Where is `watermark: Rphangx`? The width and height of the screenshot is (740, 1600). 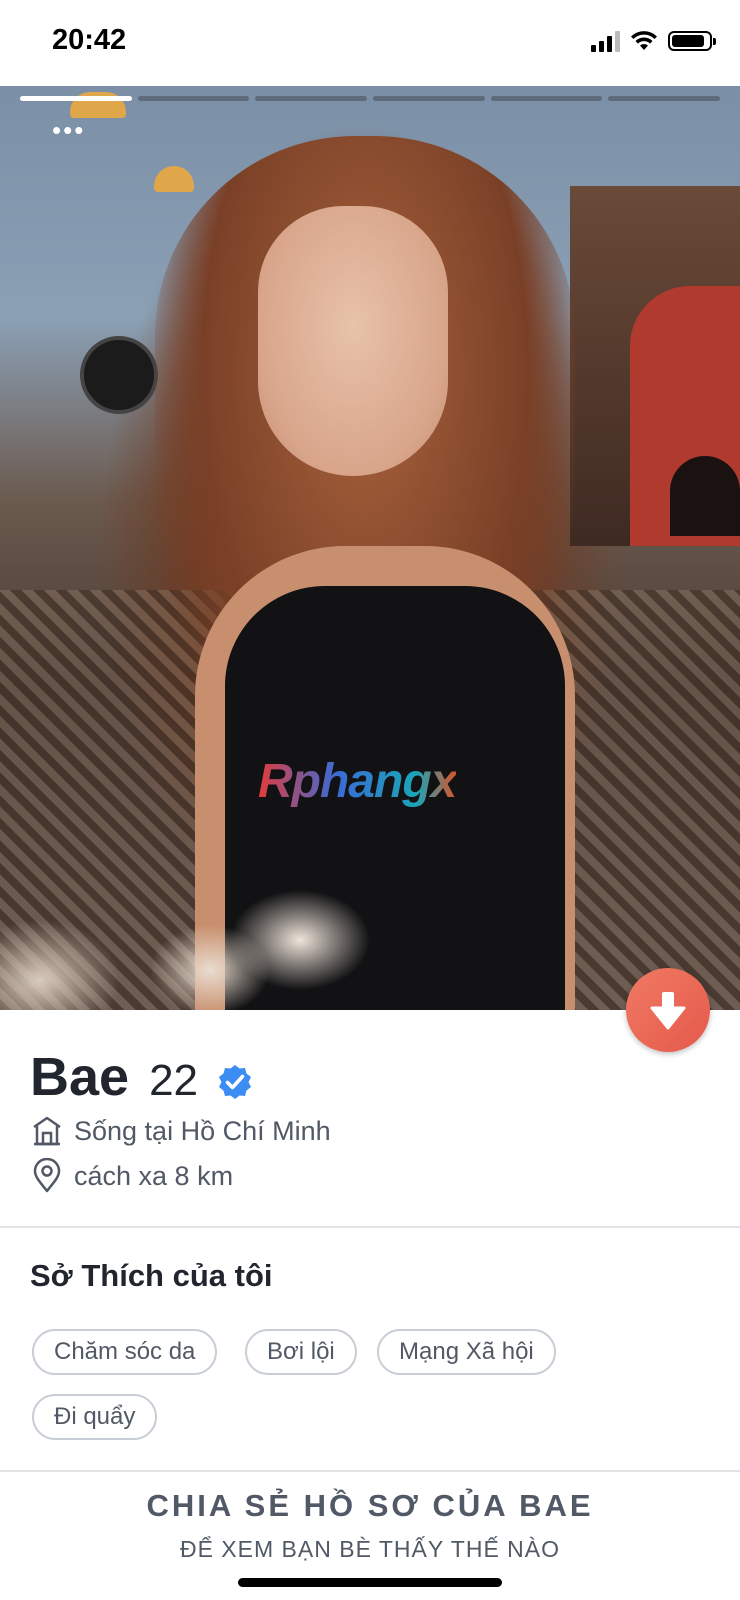
watermark: Rphangx is located at coordinates (357, 781).